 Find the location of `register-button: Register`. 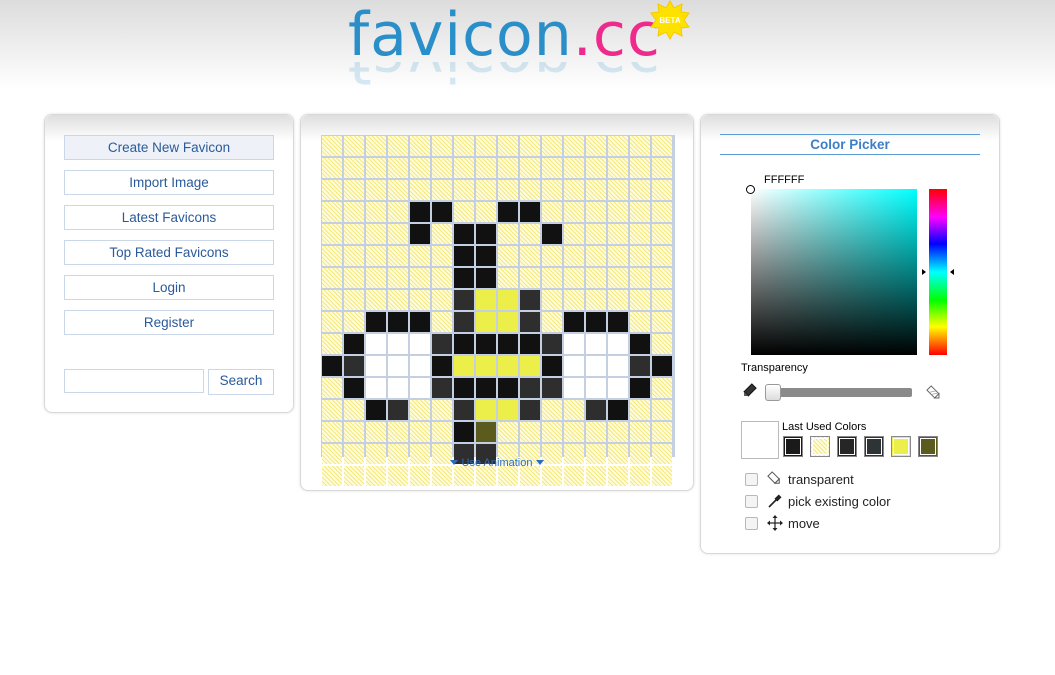

register-button: Register is located at coordinates (169, 322).